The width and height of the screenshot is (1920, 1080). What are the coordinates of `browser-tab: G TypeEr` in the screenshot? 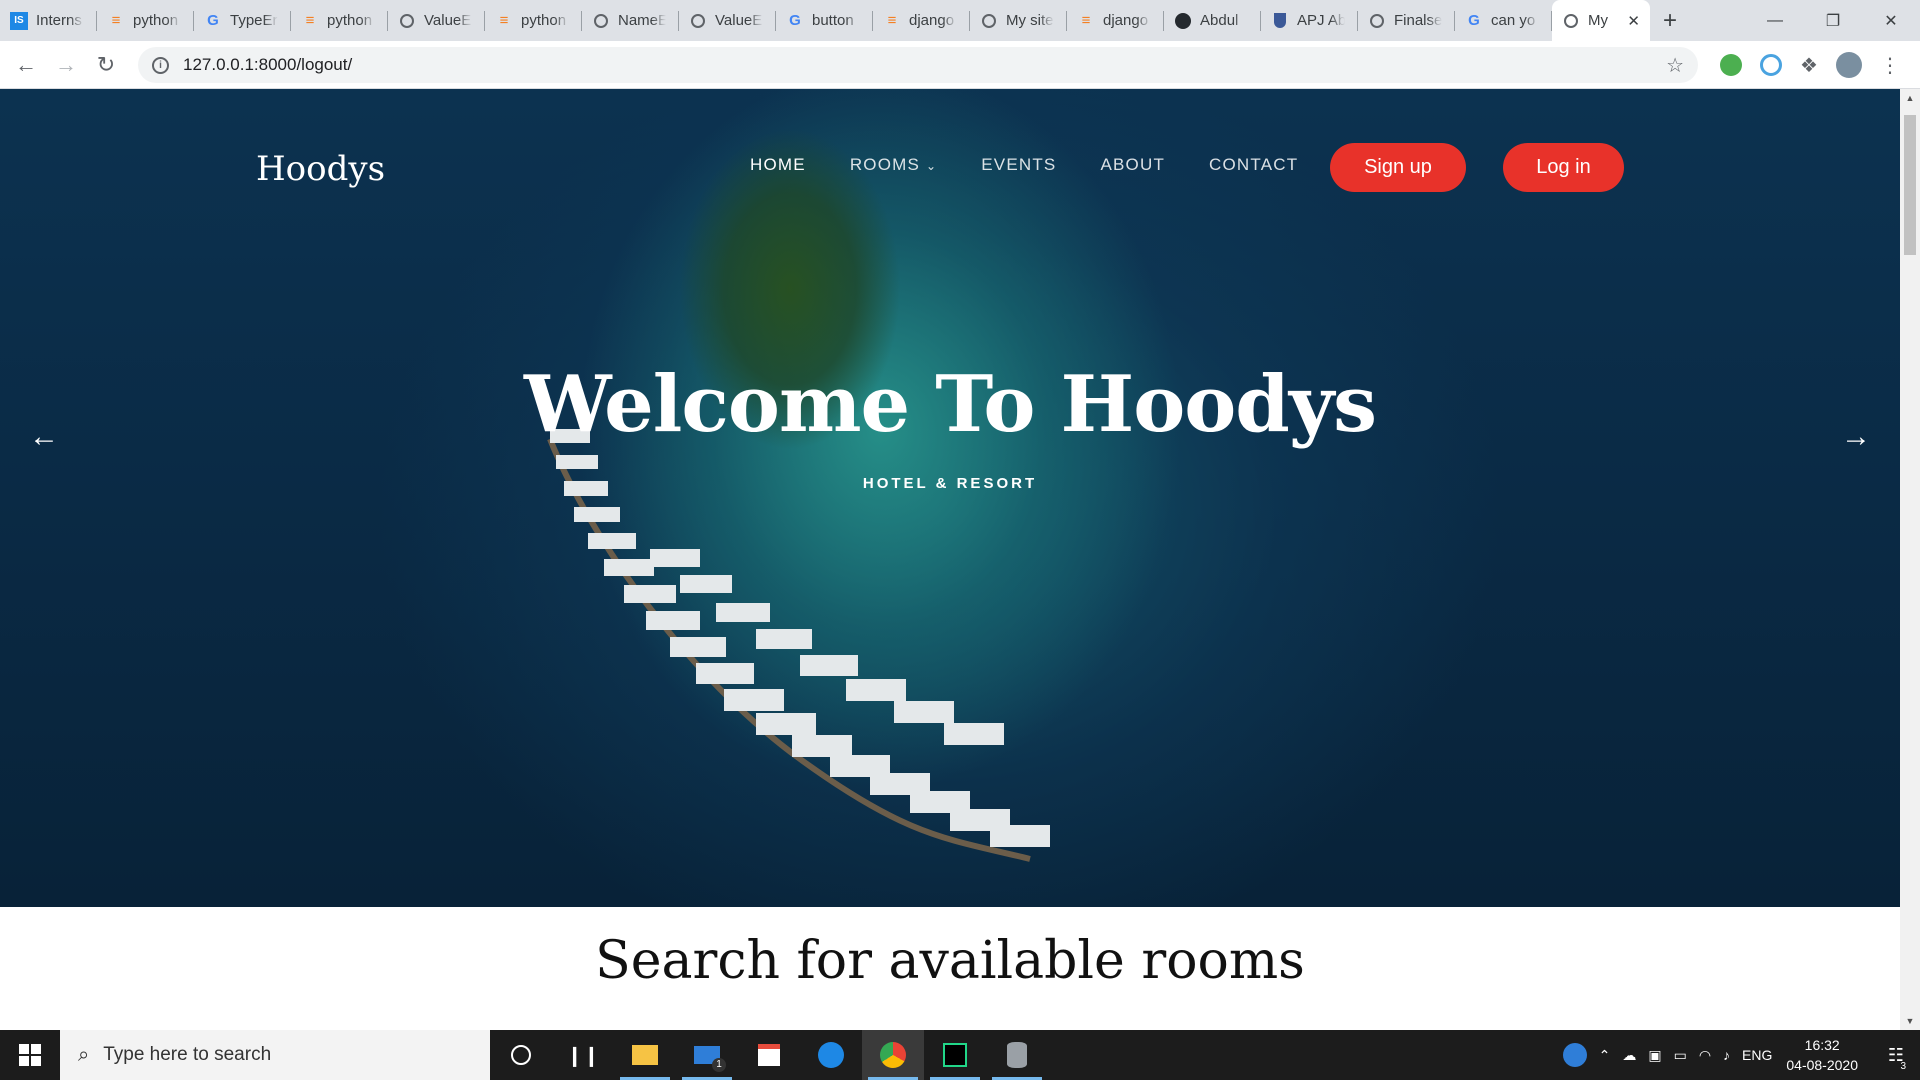 It's located at (242, 20).